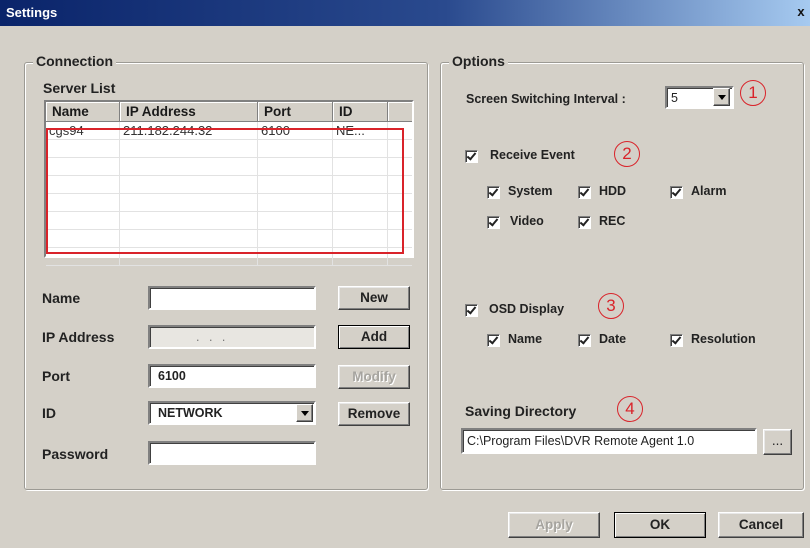 Image resolution: width=810 pixels, height=548 pixels. I want to click on column-header-port: Port, so click(295, 112).